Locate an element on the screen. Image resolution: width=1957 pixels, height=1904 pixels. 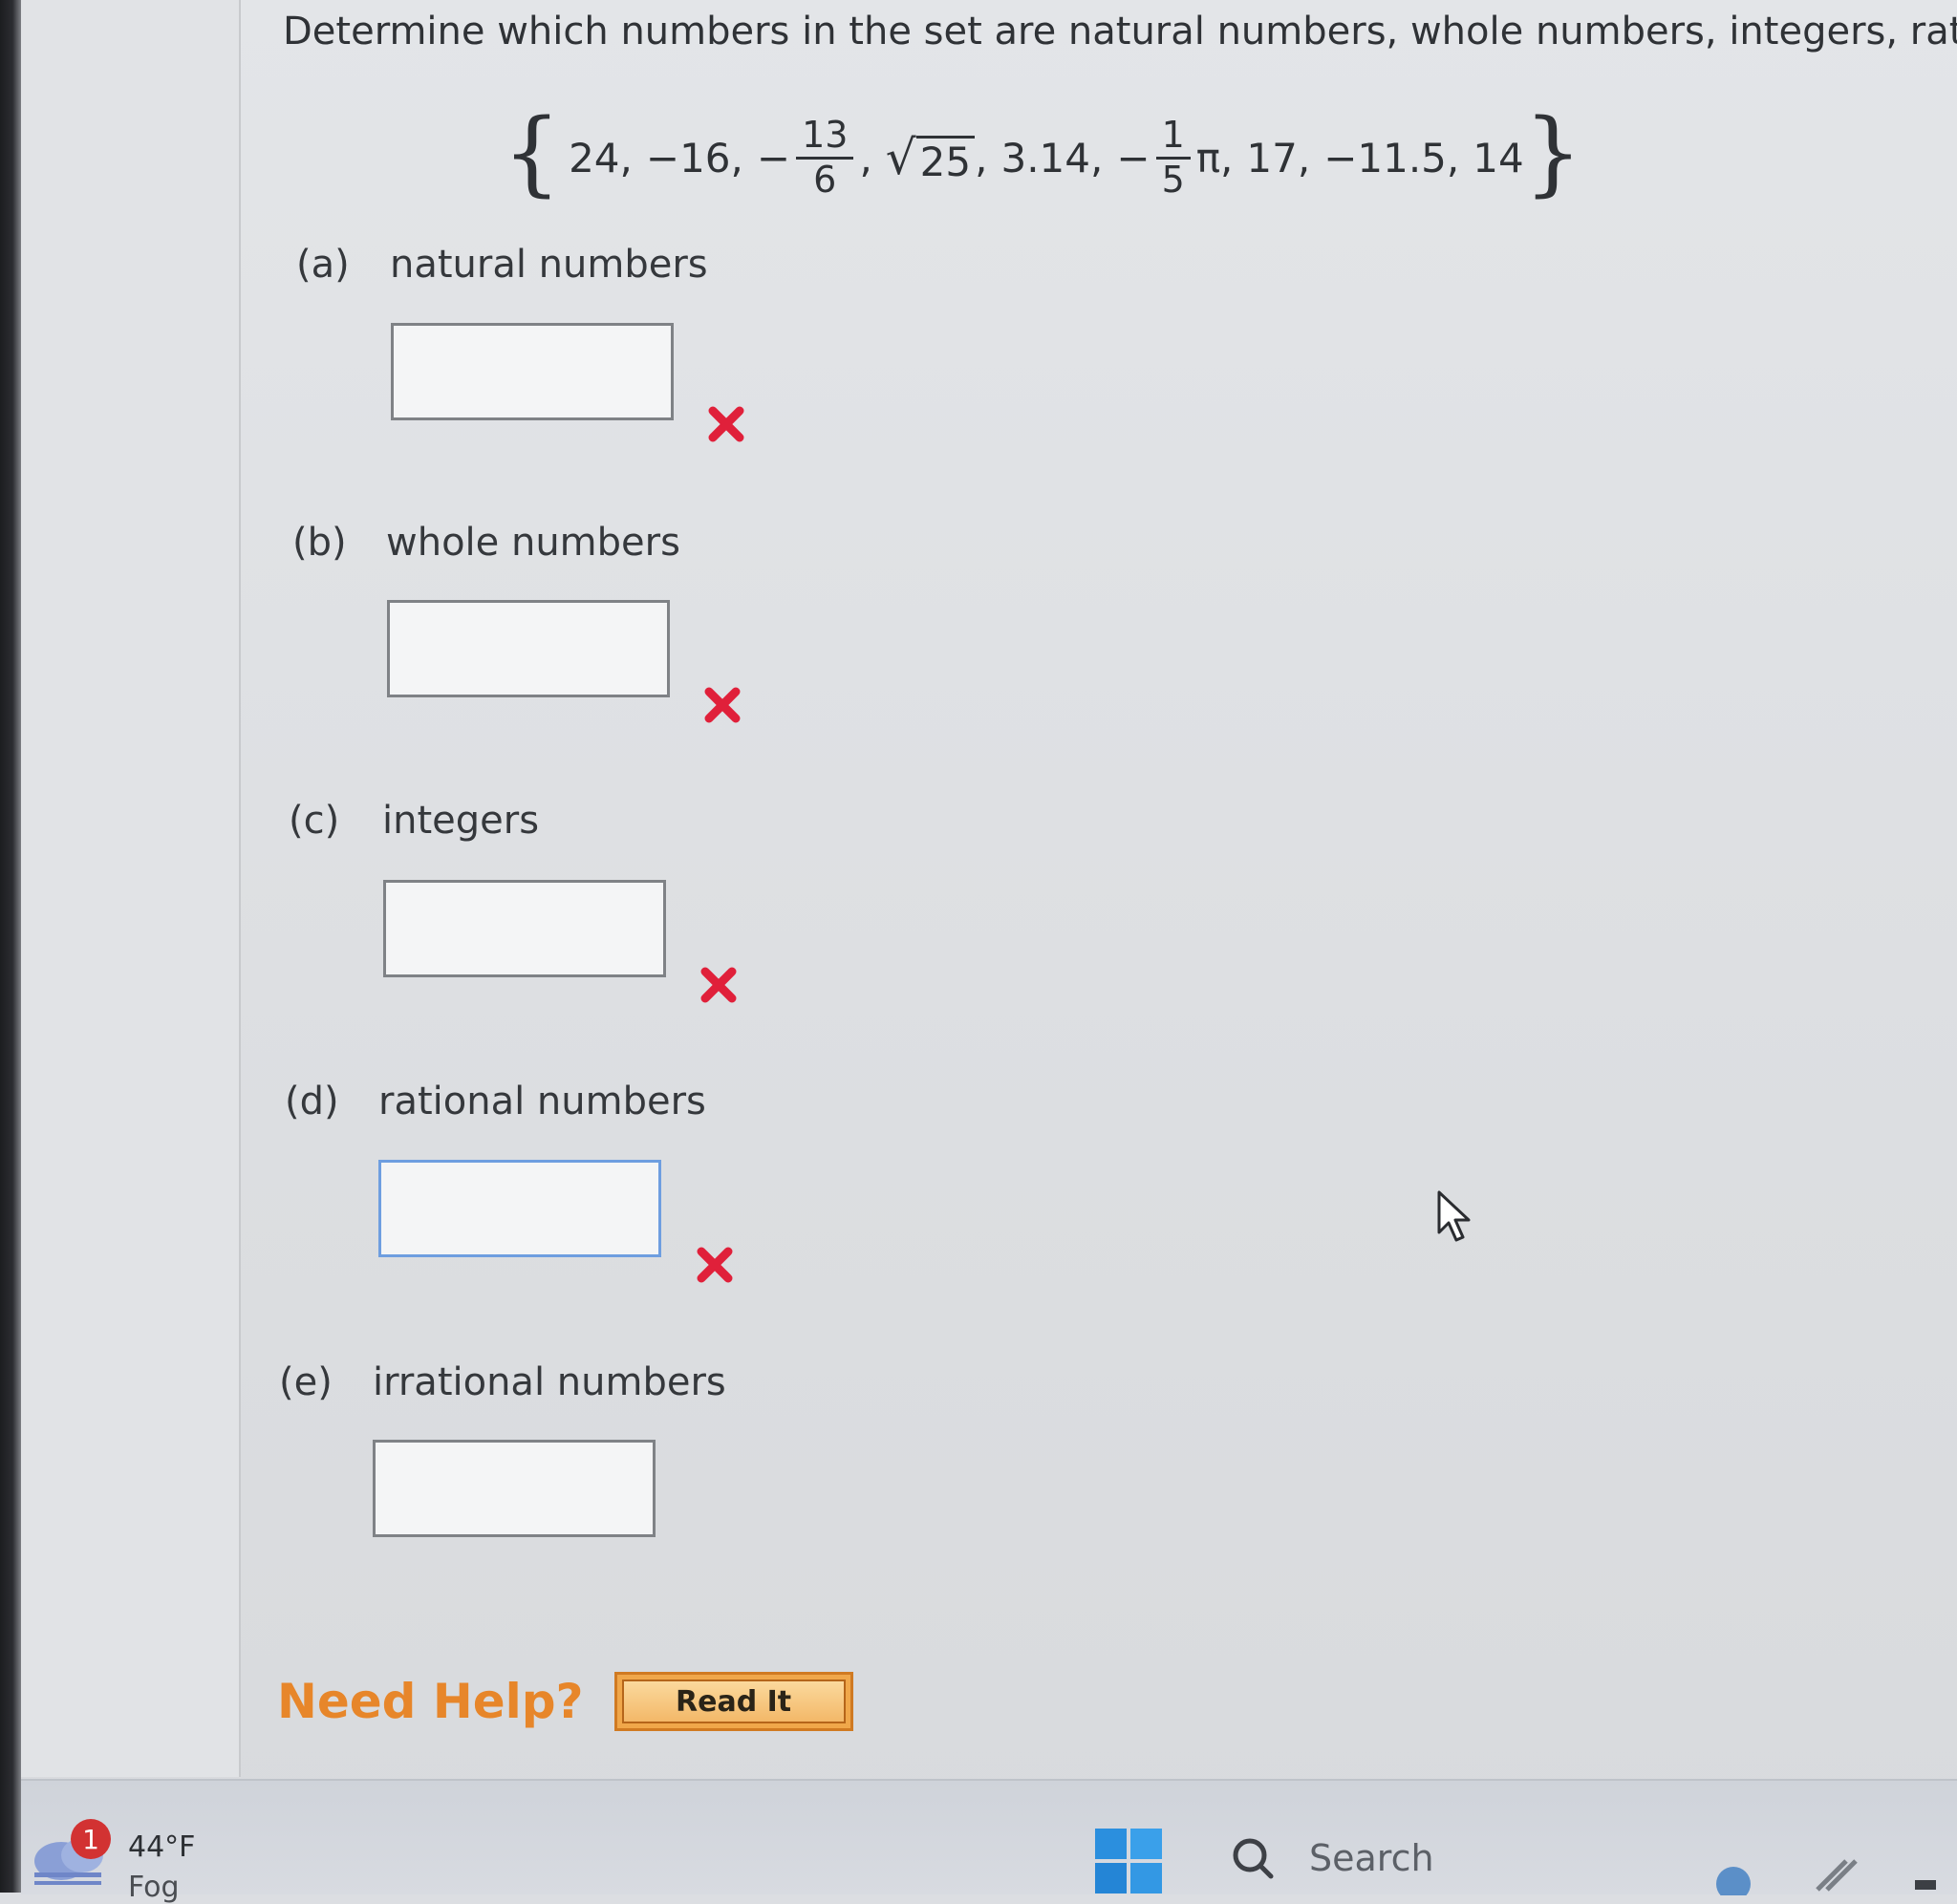
fraction-numerator: 13 is located at coordinates (825, 137).